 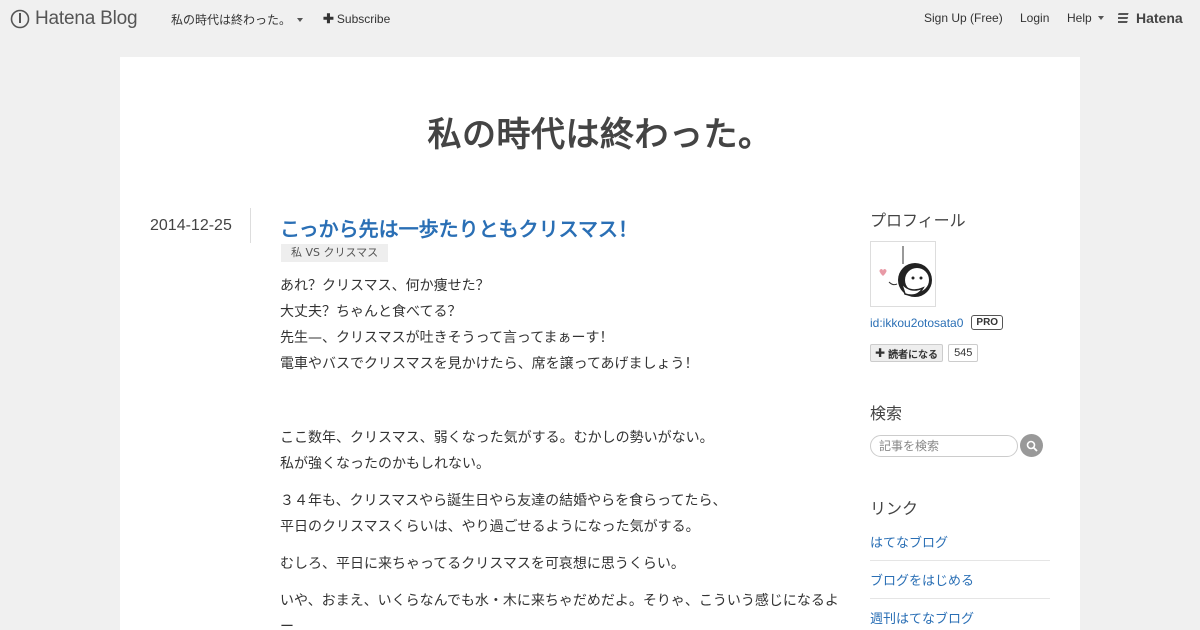 I want to click on entry-line: 電車やバスでクリスマスを見かけたら、席を譲ってあげましょう！, so click(x=489, y=364).